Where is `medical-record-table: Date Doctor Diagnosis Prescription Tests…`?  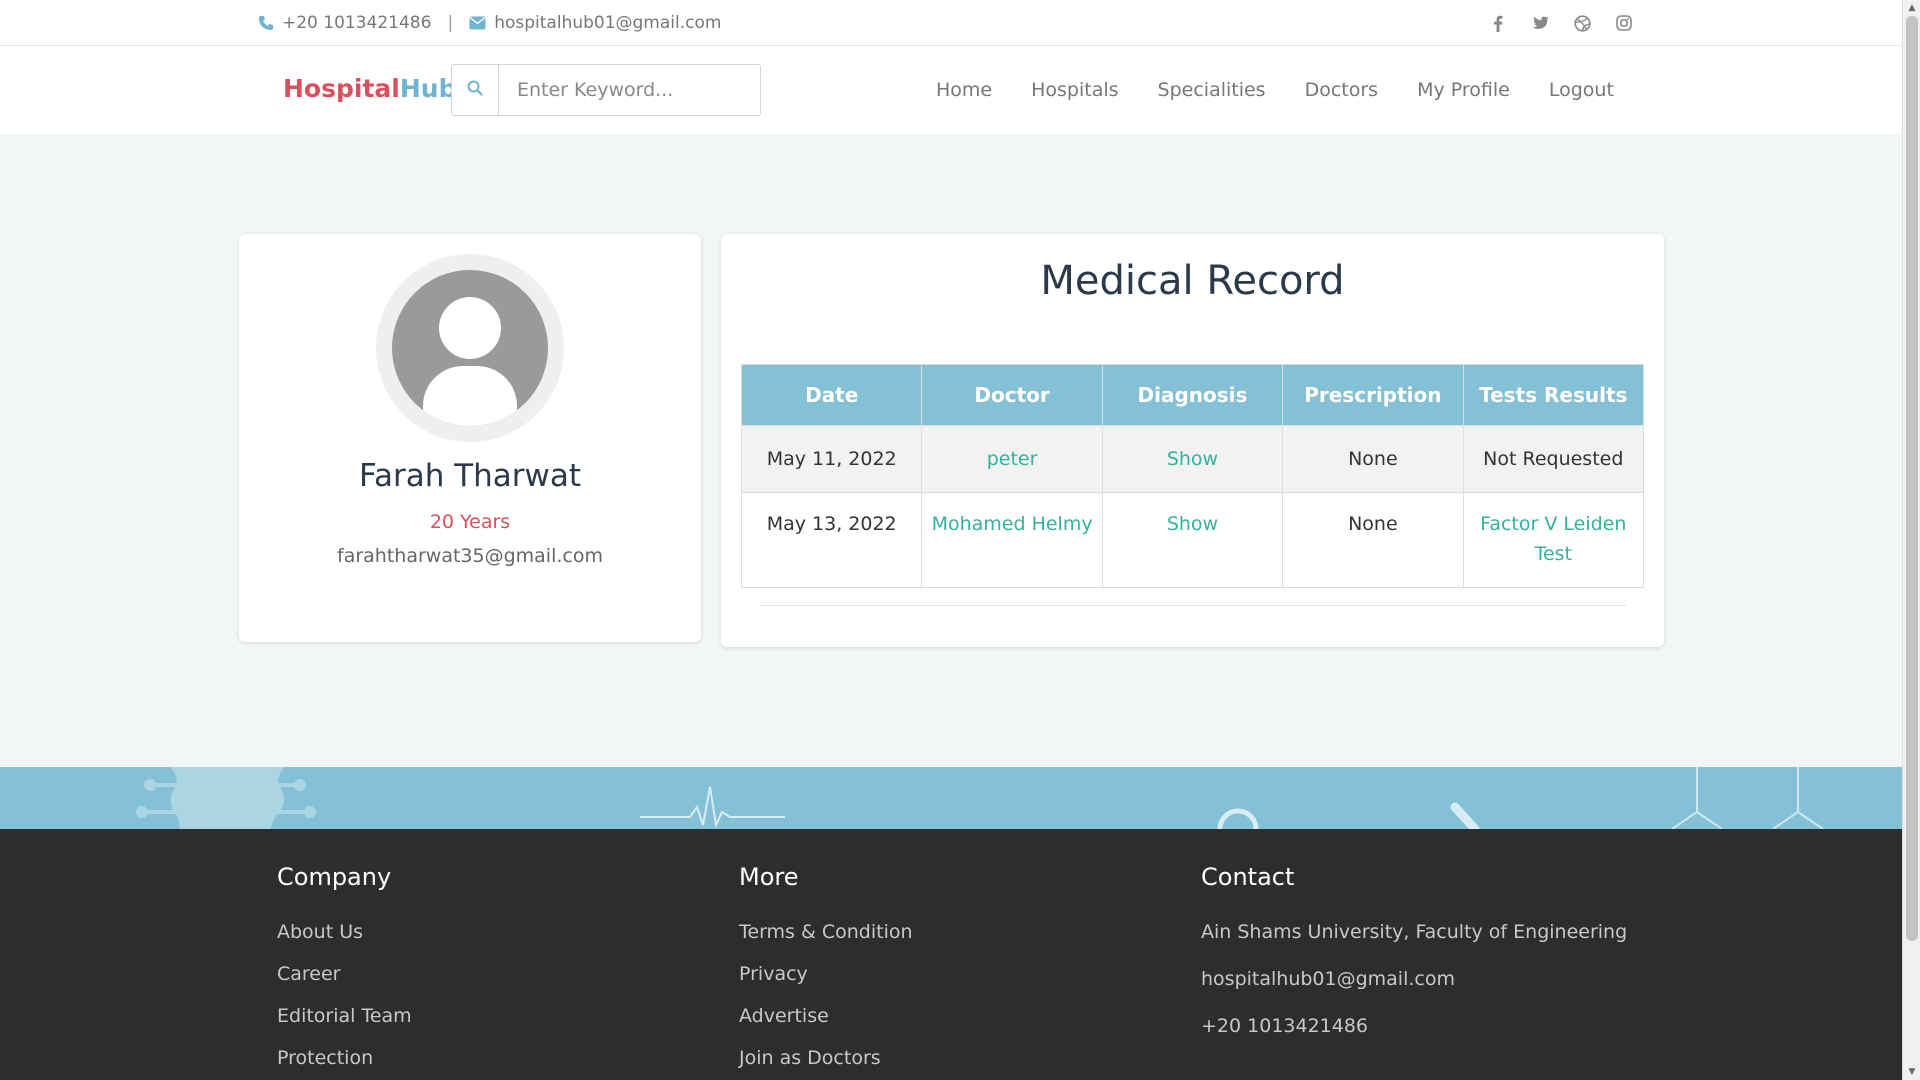
medical-record-table: Date Doctor Diagnosis Prescription Tests… is located at coordinates (1192, 476).